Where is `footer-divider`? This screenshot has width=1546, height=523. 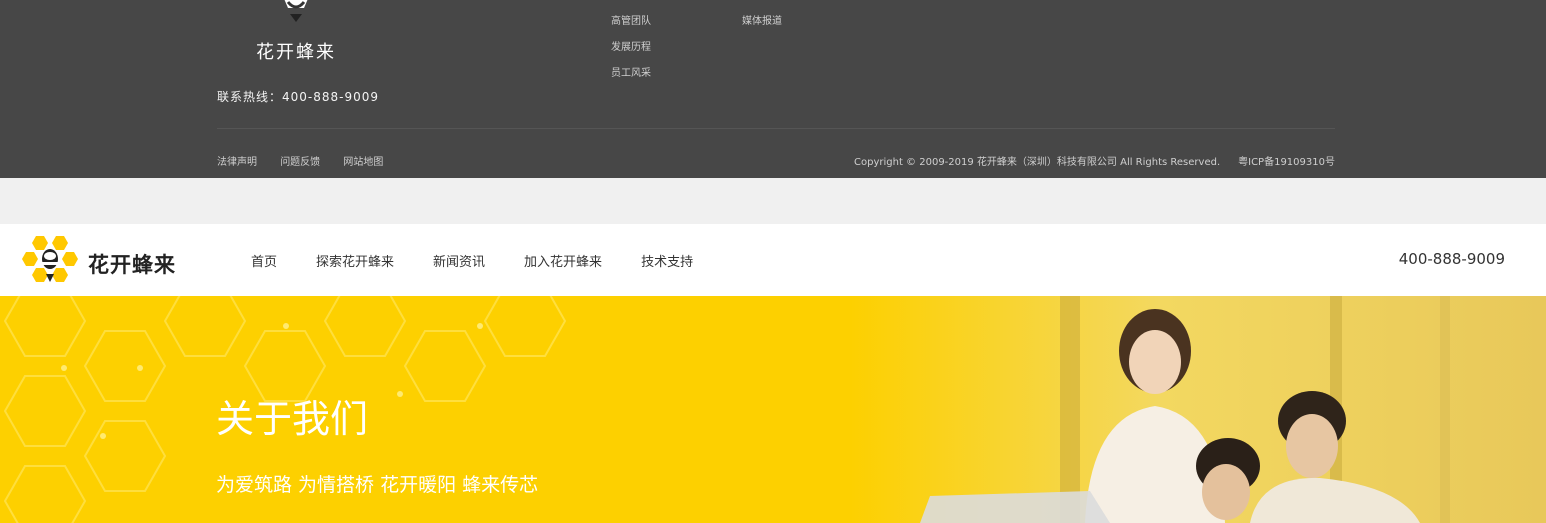 footer-divider is located at coordinates (776, 128).